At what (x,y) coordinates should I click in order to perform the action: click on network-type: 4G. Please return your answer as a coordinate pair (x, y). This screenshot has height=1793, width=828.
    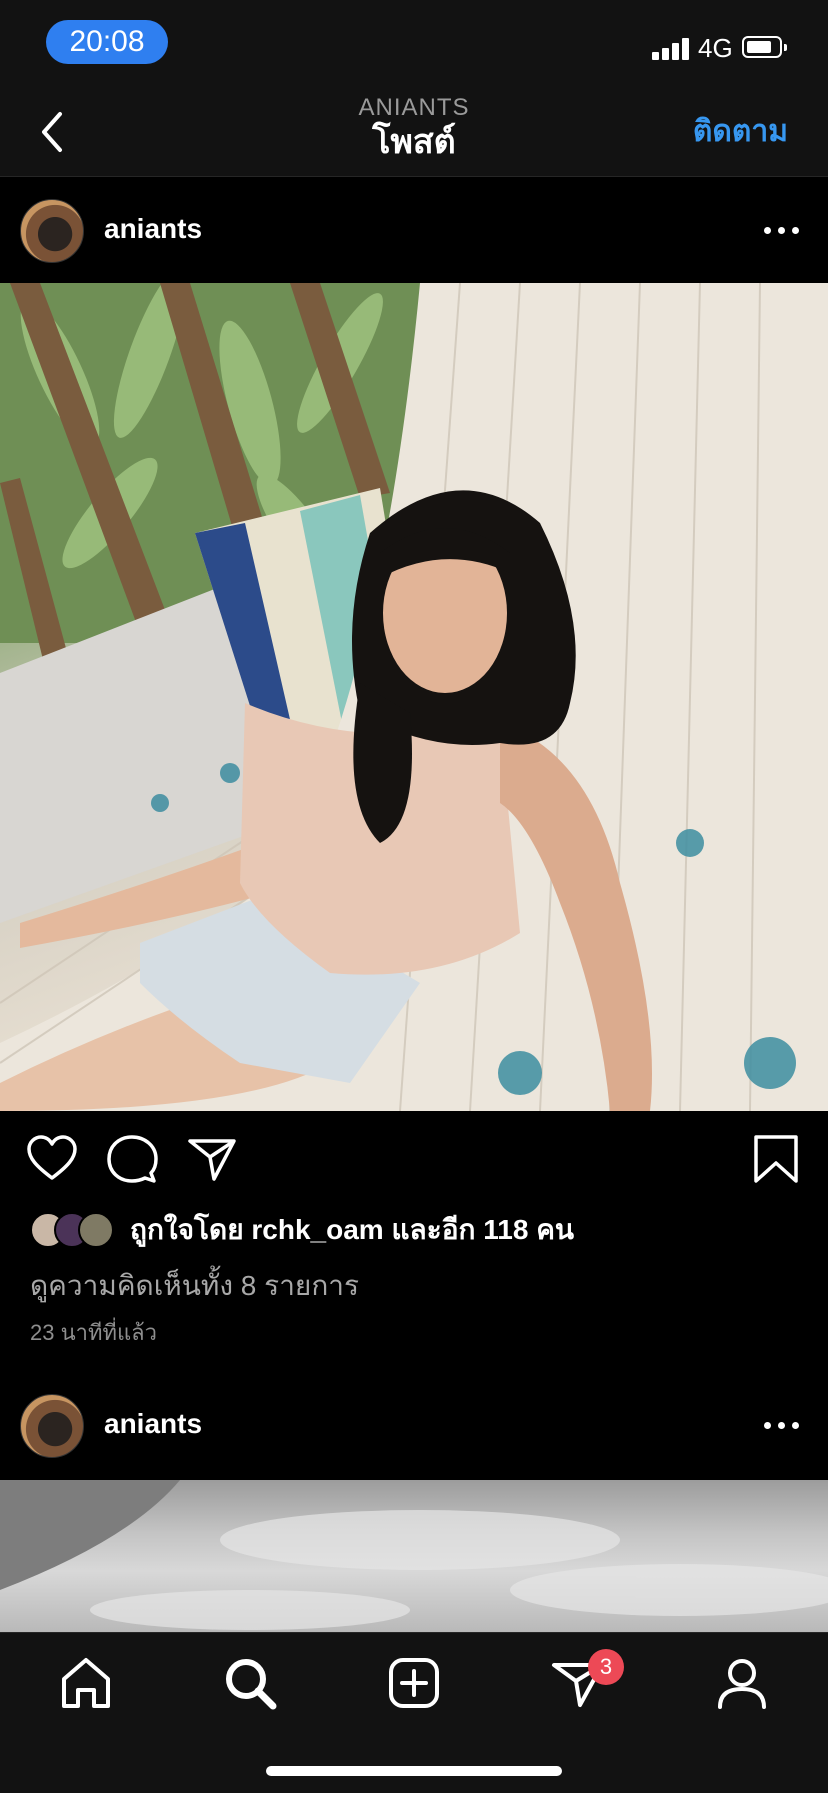
    Looking at the image, I should click on (715, 48).